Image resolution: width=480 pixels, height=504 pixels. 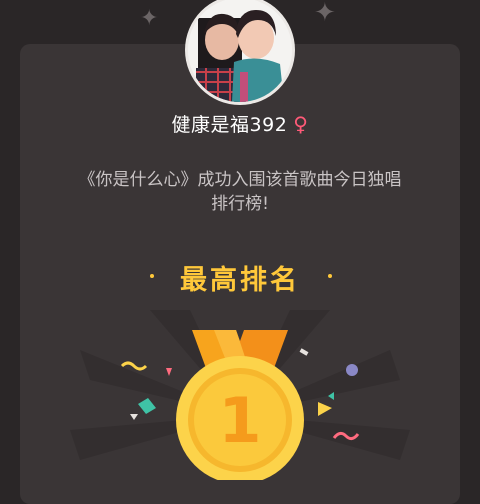 What do you see at coordinates (301, 124) in the screenshot?
I see `female-icon: ♀` at bounding box center [301, 124].